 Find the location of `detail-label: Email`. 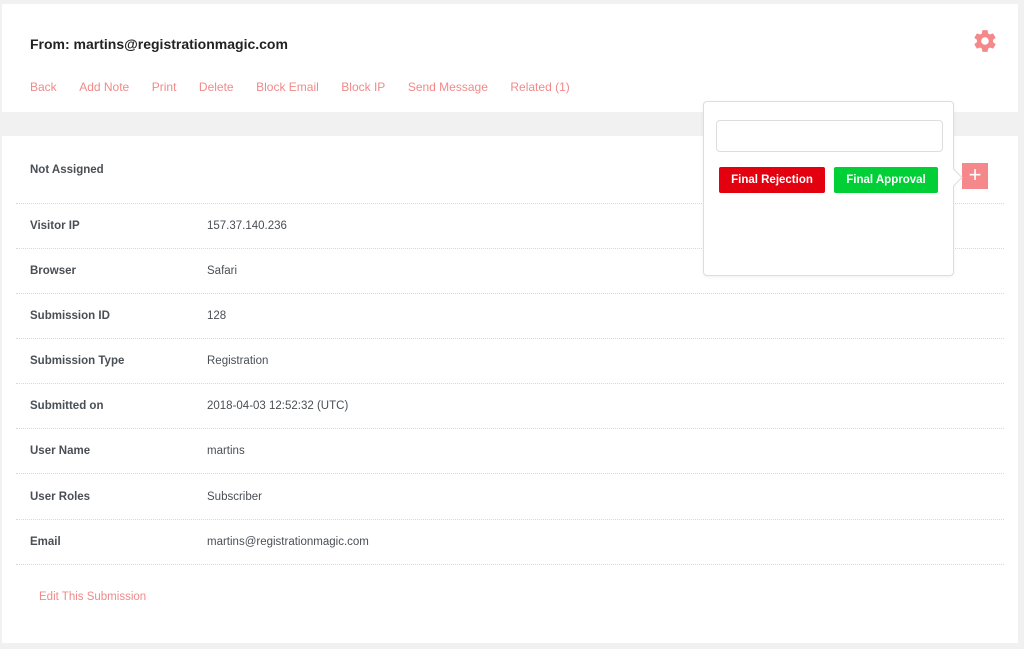

detail-label: Email is located at coordinates (45, 542).